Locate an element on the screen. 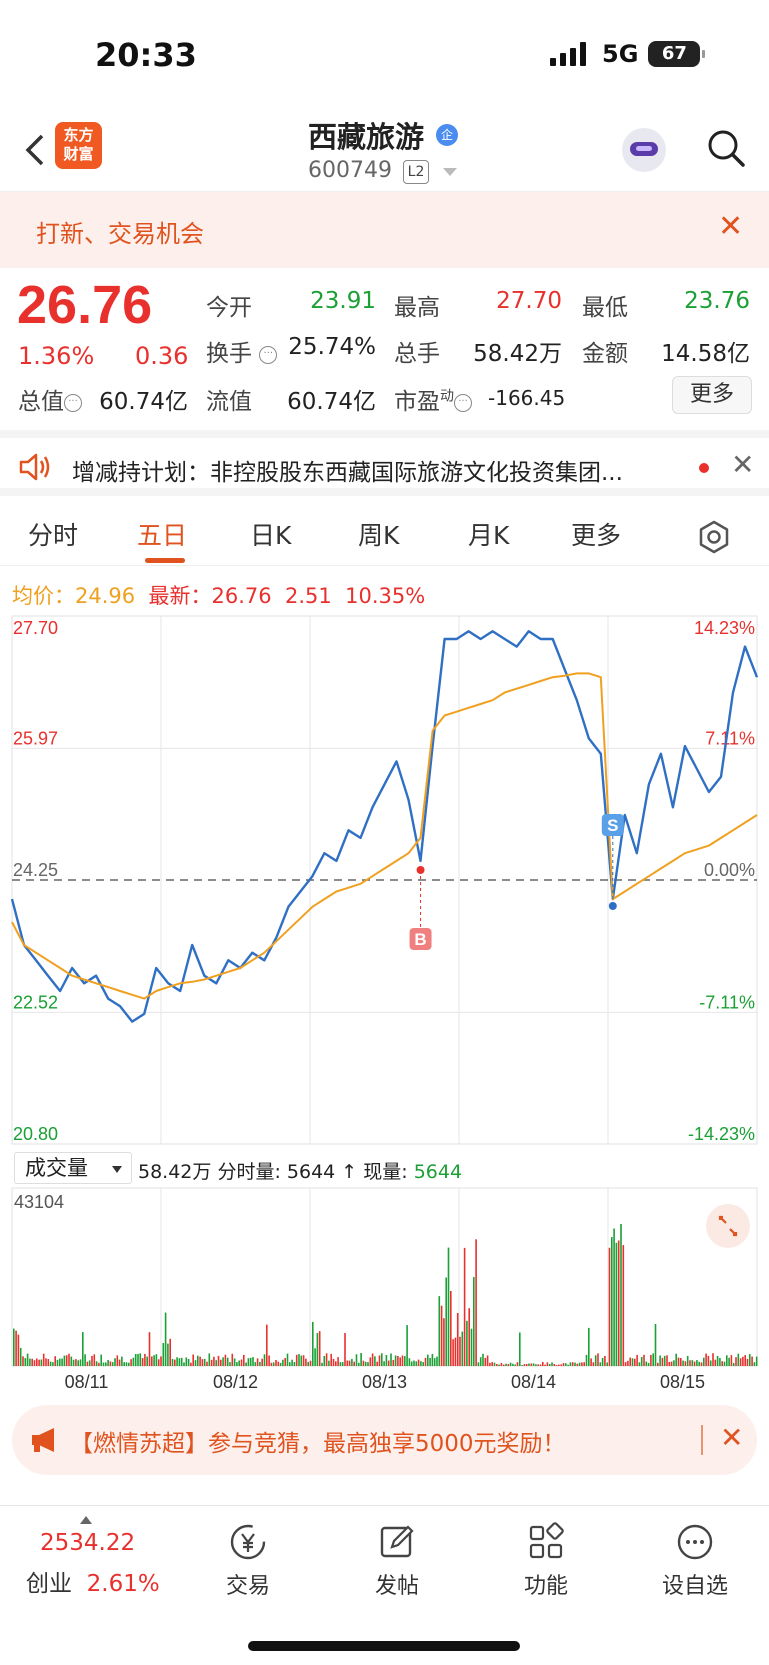 This screenshot has width=769, height=1665. tab-intraday: 分时 is located at coordinates (53, 534).